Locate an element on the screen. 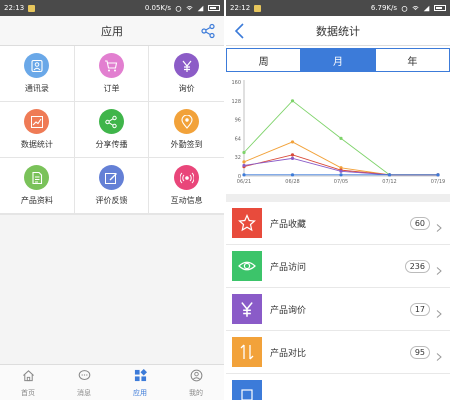 This screenshot has width=450, height=400. compare-icon is located at coordinates (247, 352).